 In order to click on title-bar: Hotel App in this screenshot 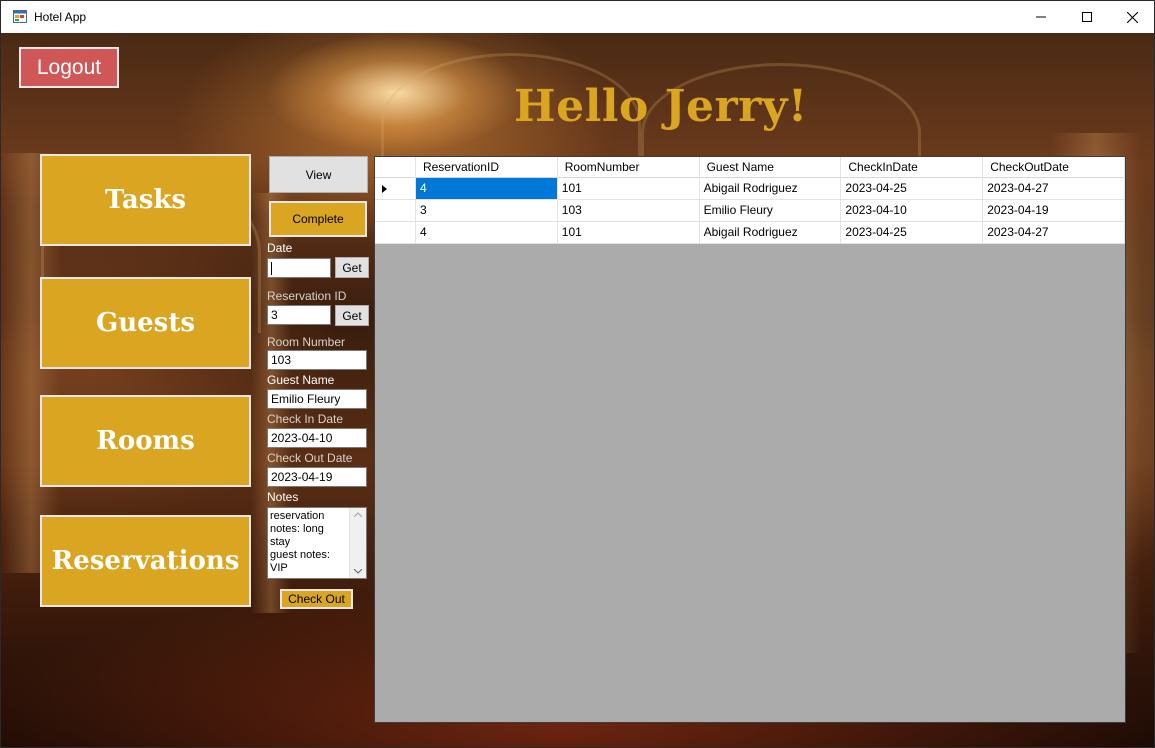, I will do `click(577, 17)`.